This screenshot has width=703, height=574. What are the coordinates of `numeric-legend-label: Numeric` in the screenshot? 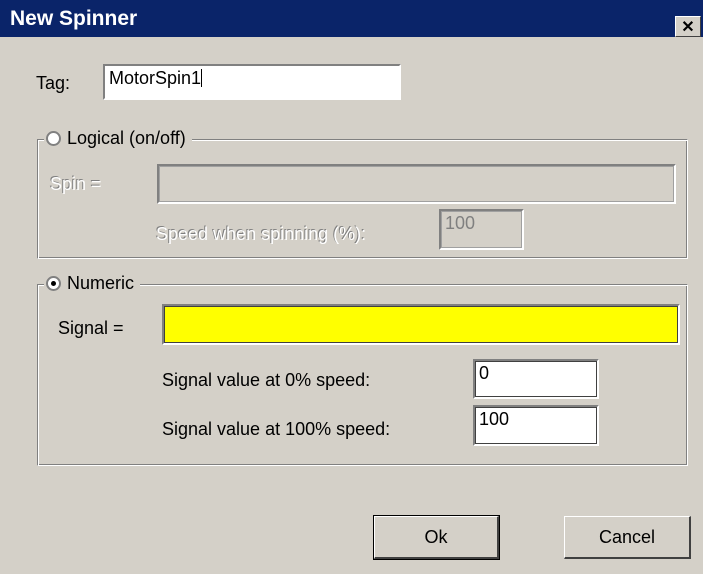 It's located at (101, 283).